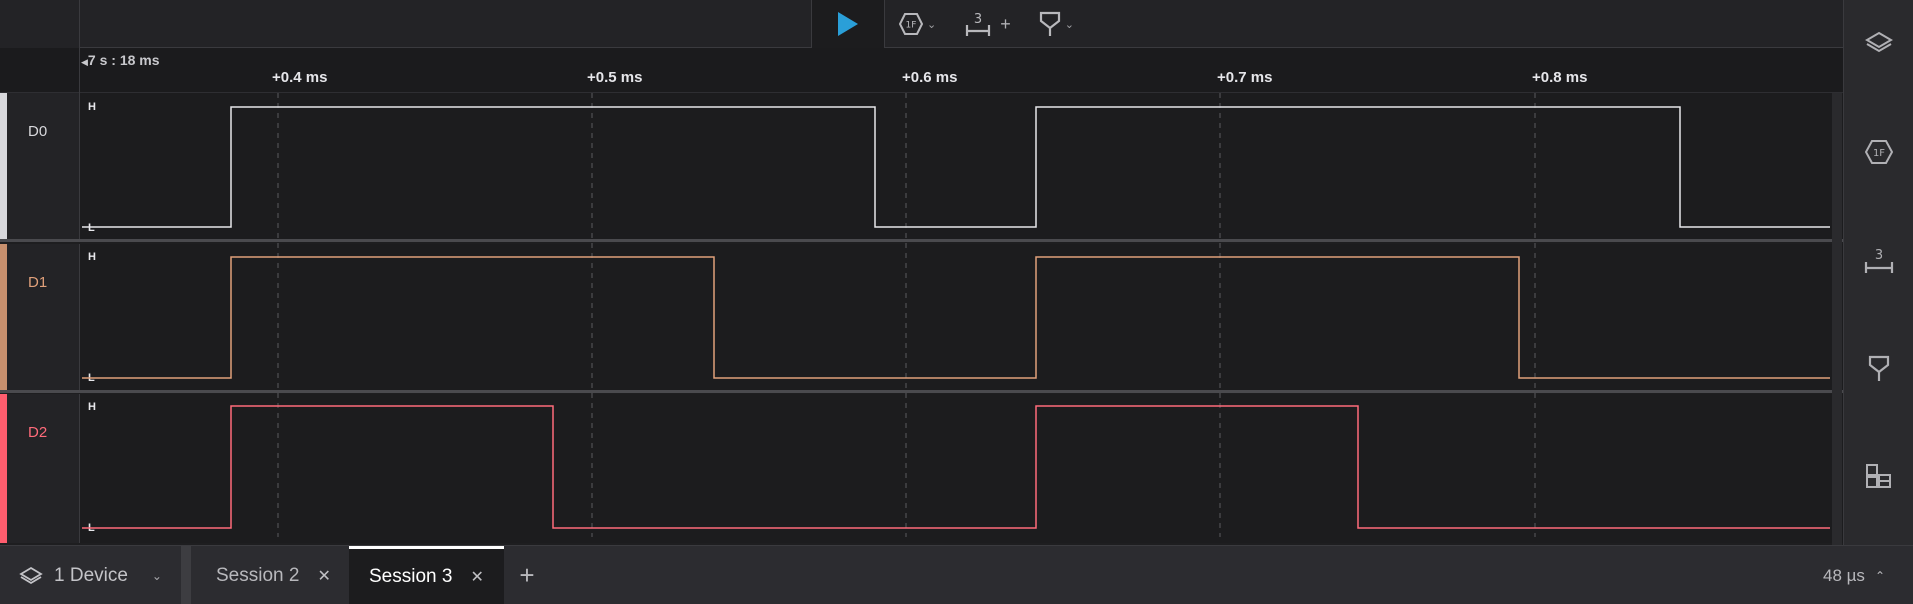 Image resolution: width=1913 pixels, height=604 pixels. I want to click on analyzers-menu-button: 1F ⌄, so click(917, 24).